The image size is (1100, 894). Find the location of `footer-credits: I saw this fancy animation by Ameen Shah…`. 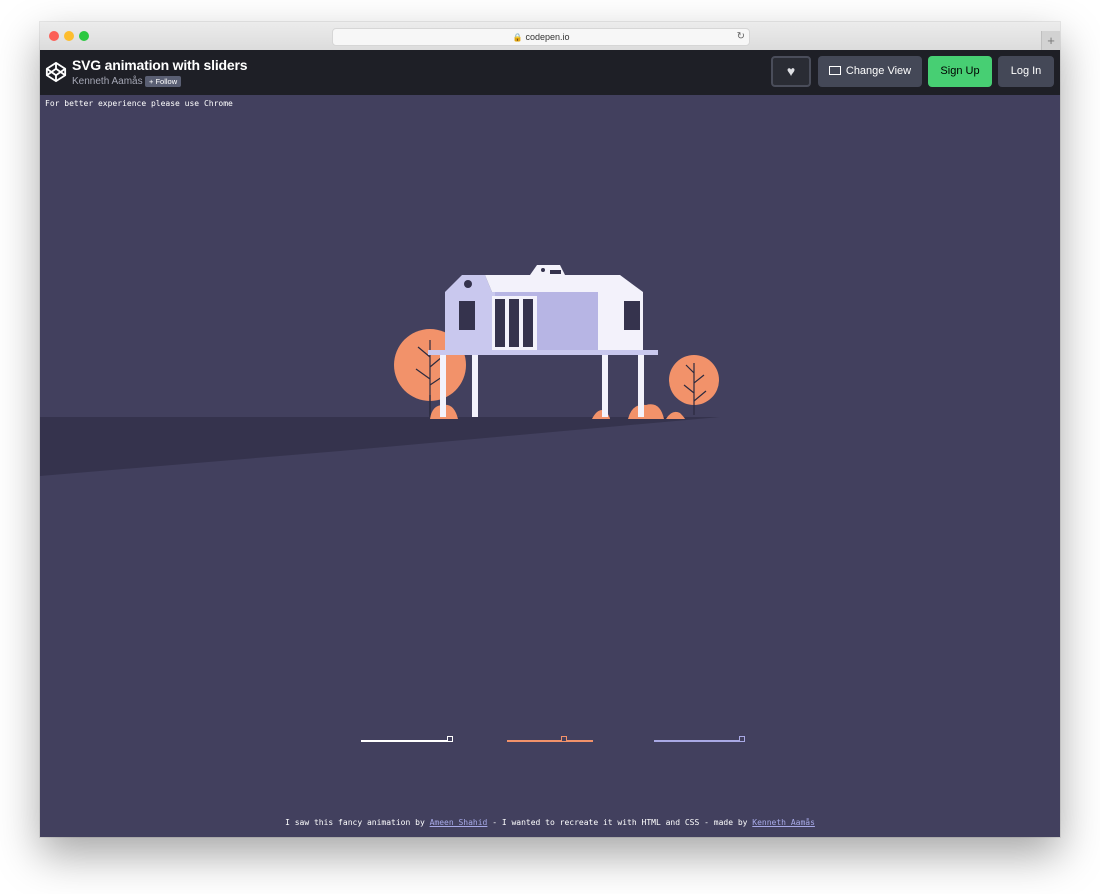

footer-credits: I saw this fancy animation by Ameen Shah… is located at coordinates (550, 822).